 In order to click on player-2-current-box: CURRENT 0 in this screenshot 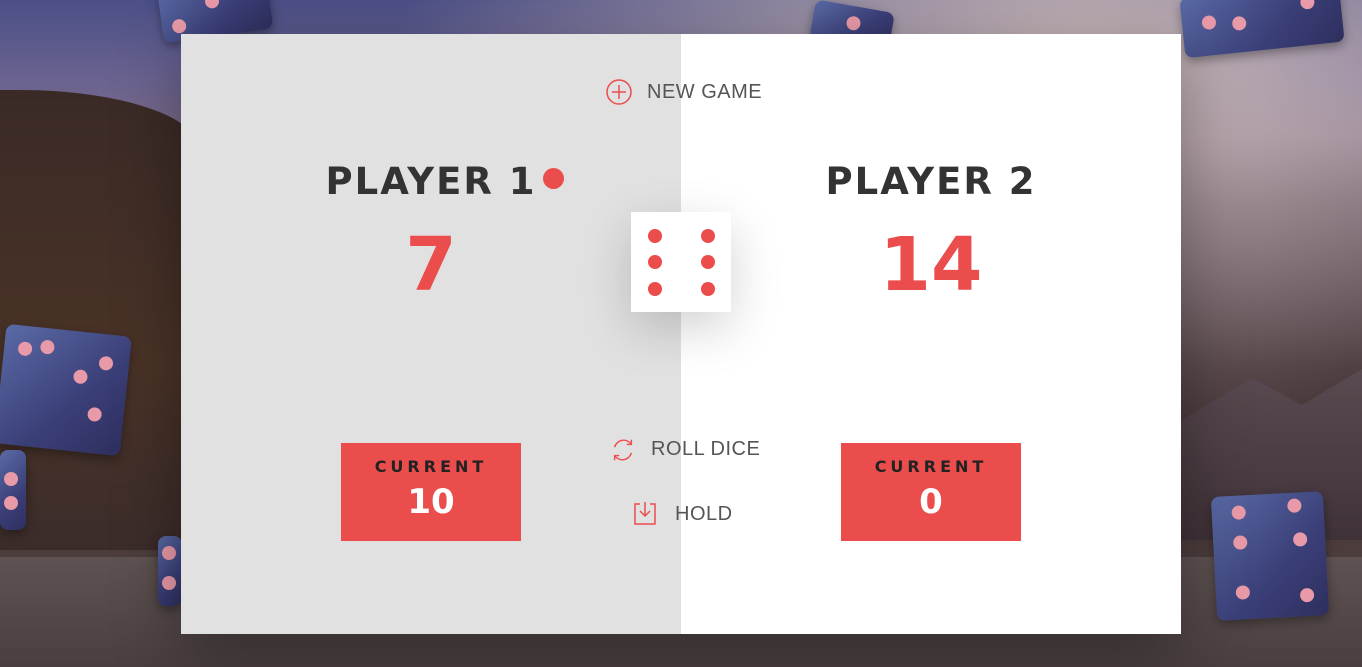, I will do `click(931, 492)`.